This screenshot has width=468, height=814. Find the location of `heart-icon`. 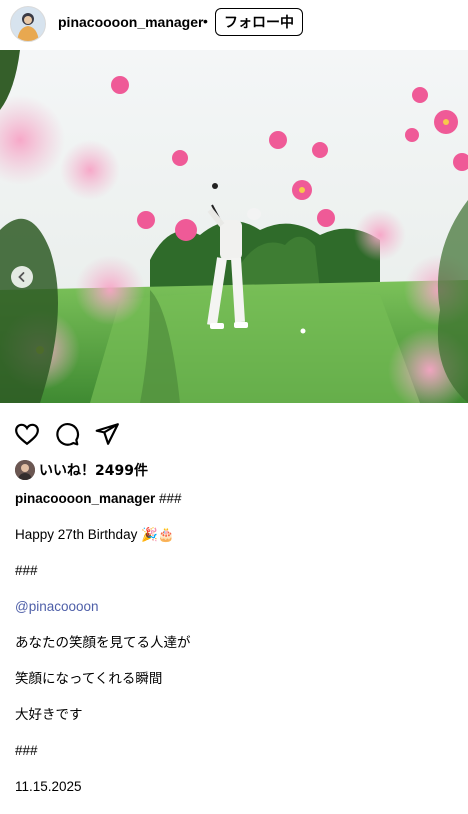

heart-icon is located at coordinates (27, 437).